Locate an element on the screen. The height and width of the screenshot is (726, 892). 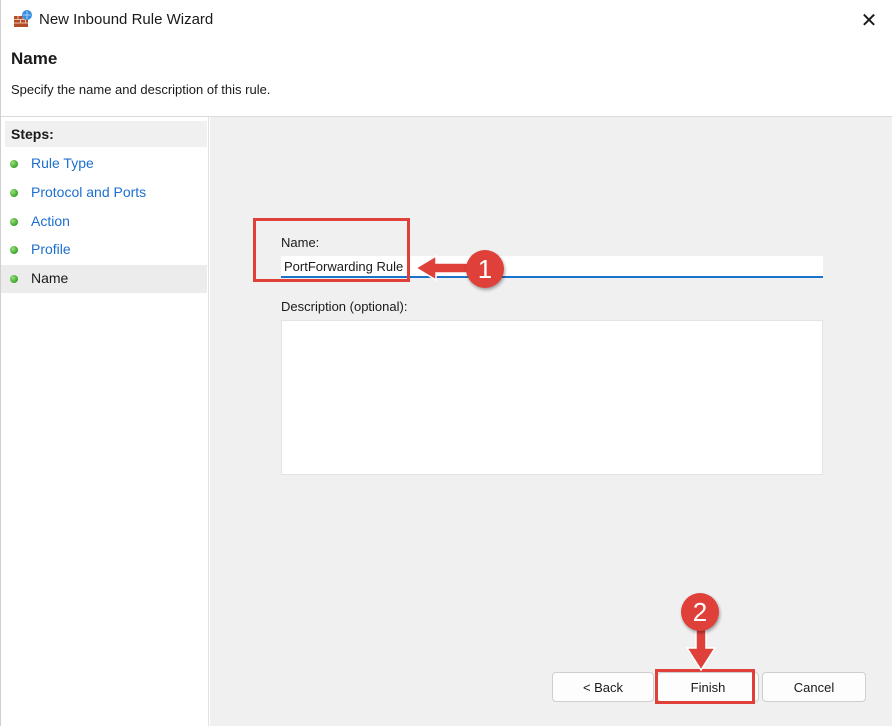
description-input is located at coordinates (552, 397).